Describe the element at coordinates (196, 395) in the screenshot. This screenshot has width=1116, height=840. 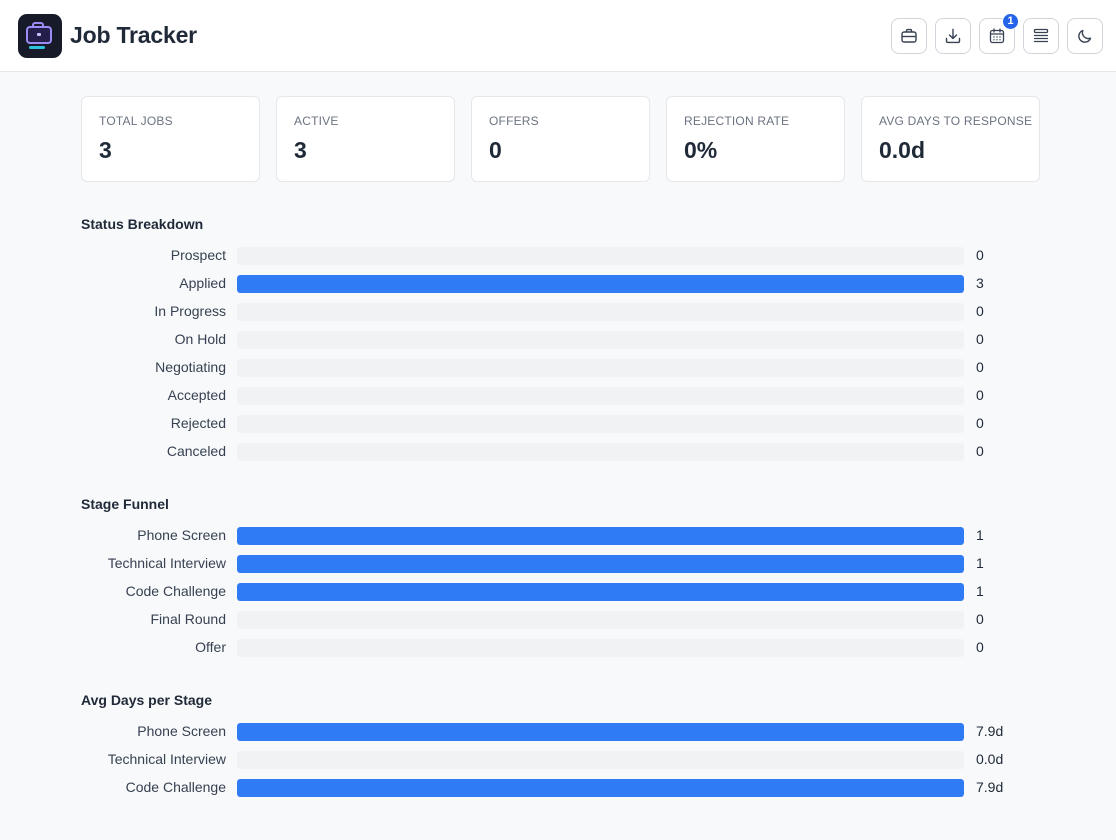
I see `bar-label: Accepted` at that location.